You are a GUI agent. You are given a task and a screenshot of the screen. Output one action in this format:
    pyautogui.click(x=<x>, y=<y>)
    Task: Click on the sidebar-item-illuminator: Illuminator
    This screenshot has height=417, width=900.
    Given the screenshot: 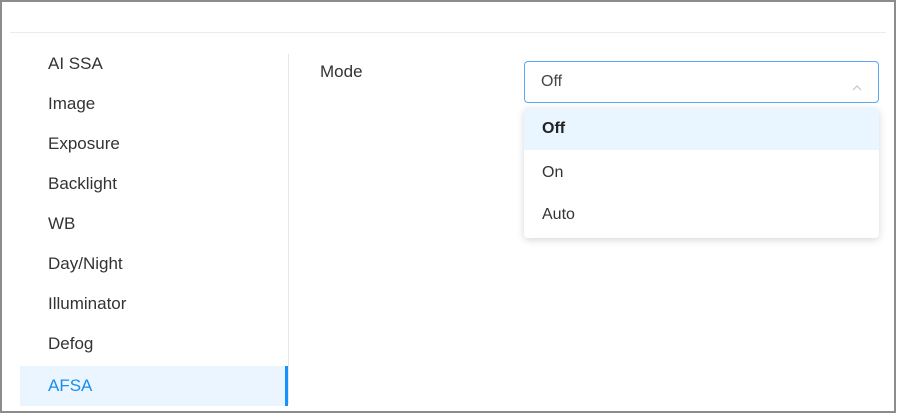 What is the action you would take?
    pyautogui.click(x=154, y=304)
    